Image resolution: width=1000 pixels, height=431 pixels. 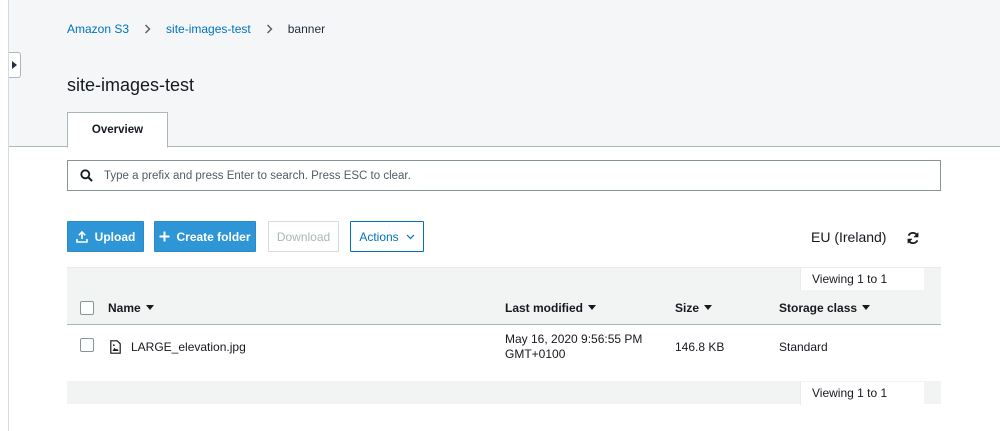 I want to click on breadcrumb-bucket: site-images-test, so click(x=208, y=29).